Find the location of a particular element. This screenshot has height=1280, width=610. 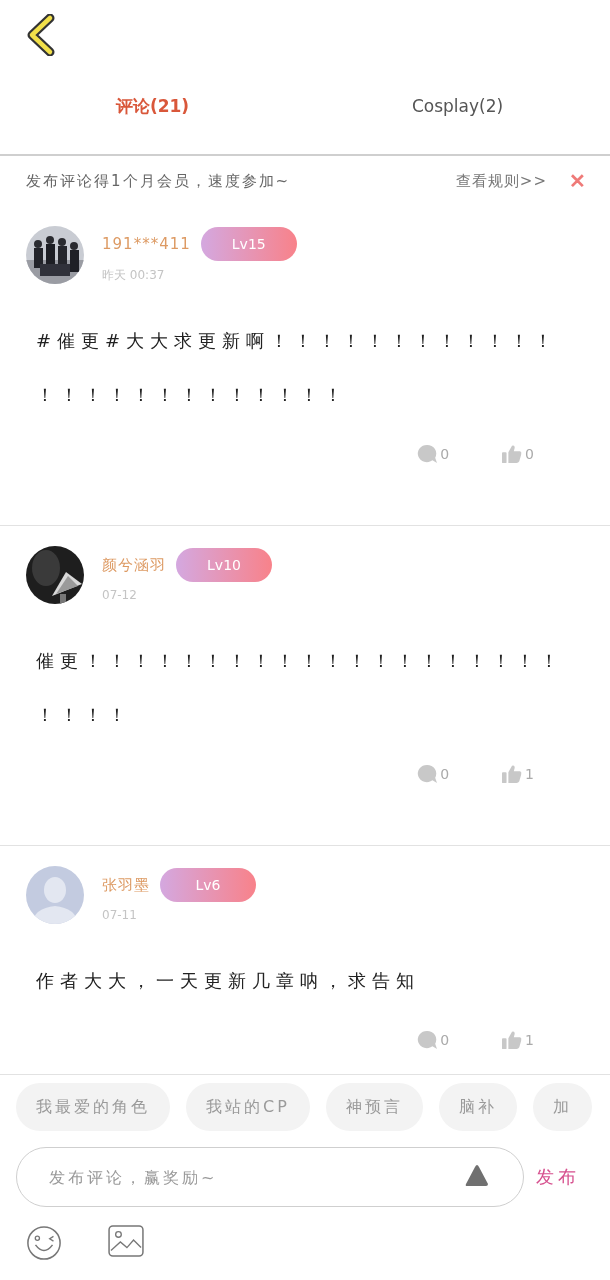

publish-button: 发布 is located at coordinates (558, 1177).